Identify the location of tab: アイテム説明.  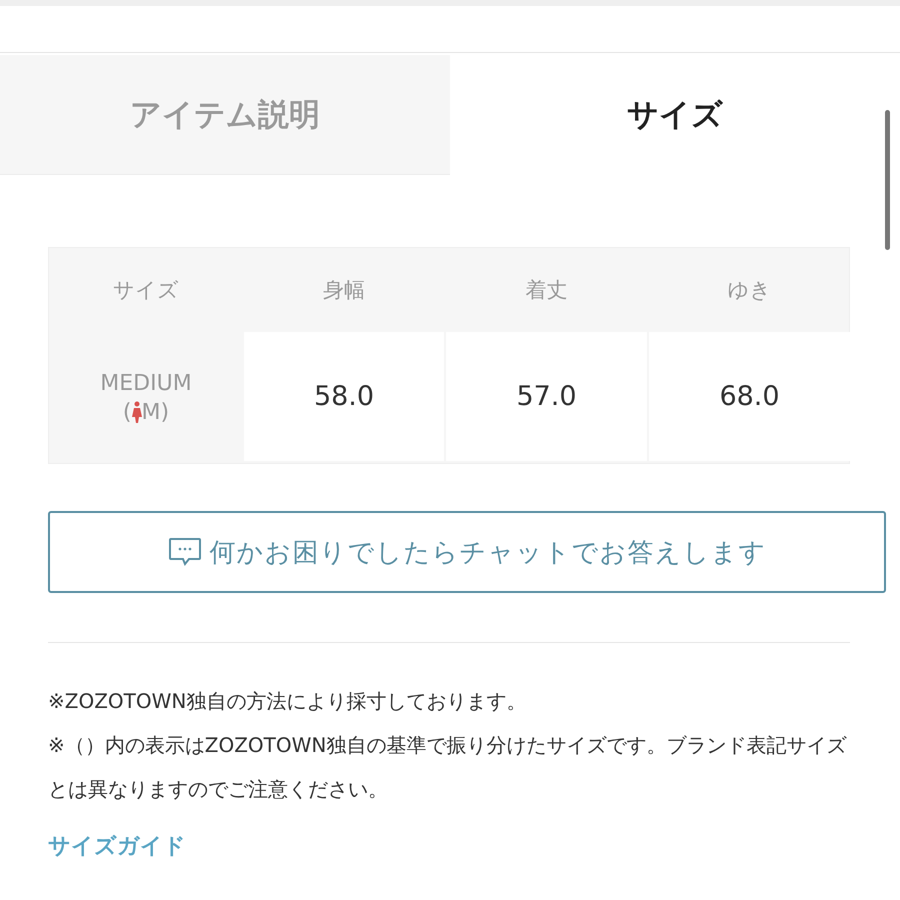
(225, 115).